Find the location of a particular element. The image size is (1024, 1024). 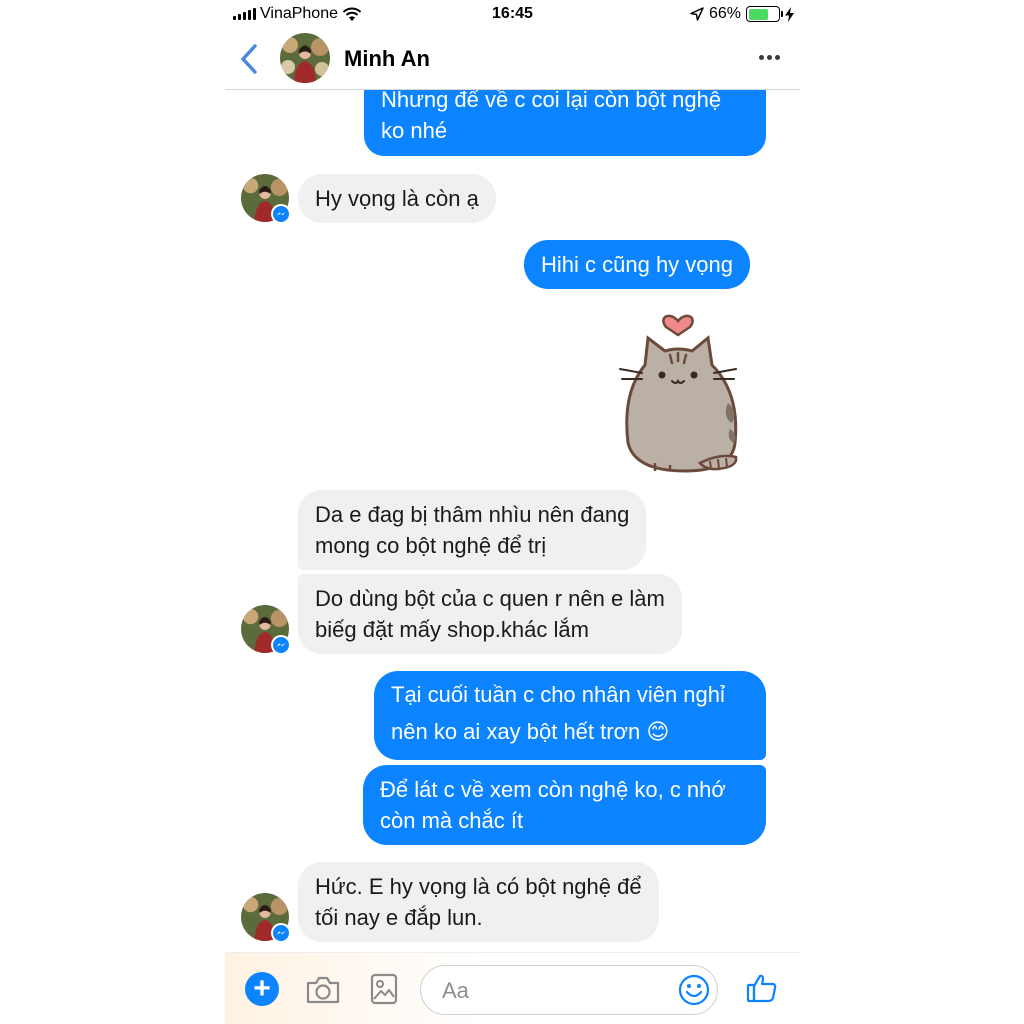

message-line: mong co bột nghệ để trị is located at coordinates (431, 545).